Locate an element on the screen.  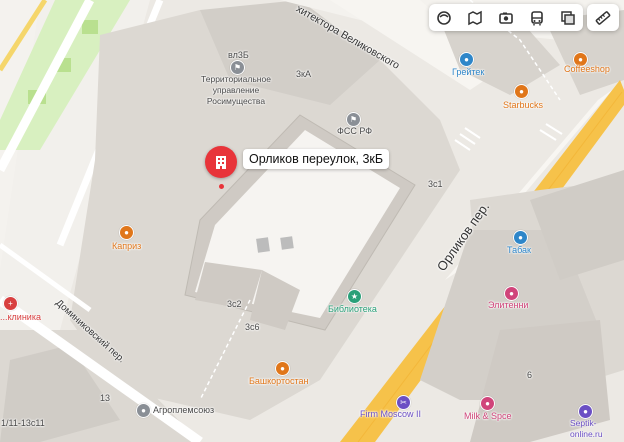
photo-icon is located at coordinates (506, 18).